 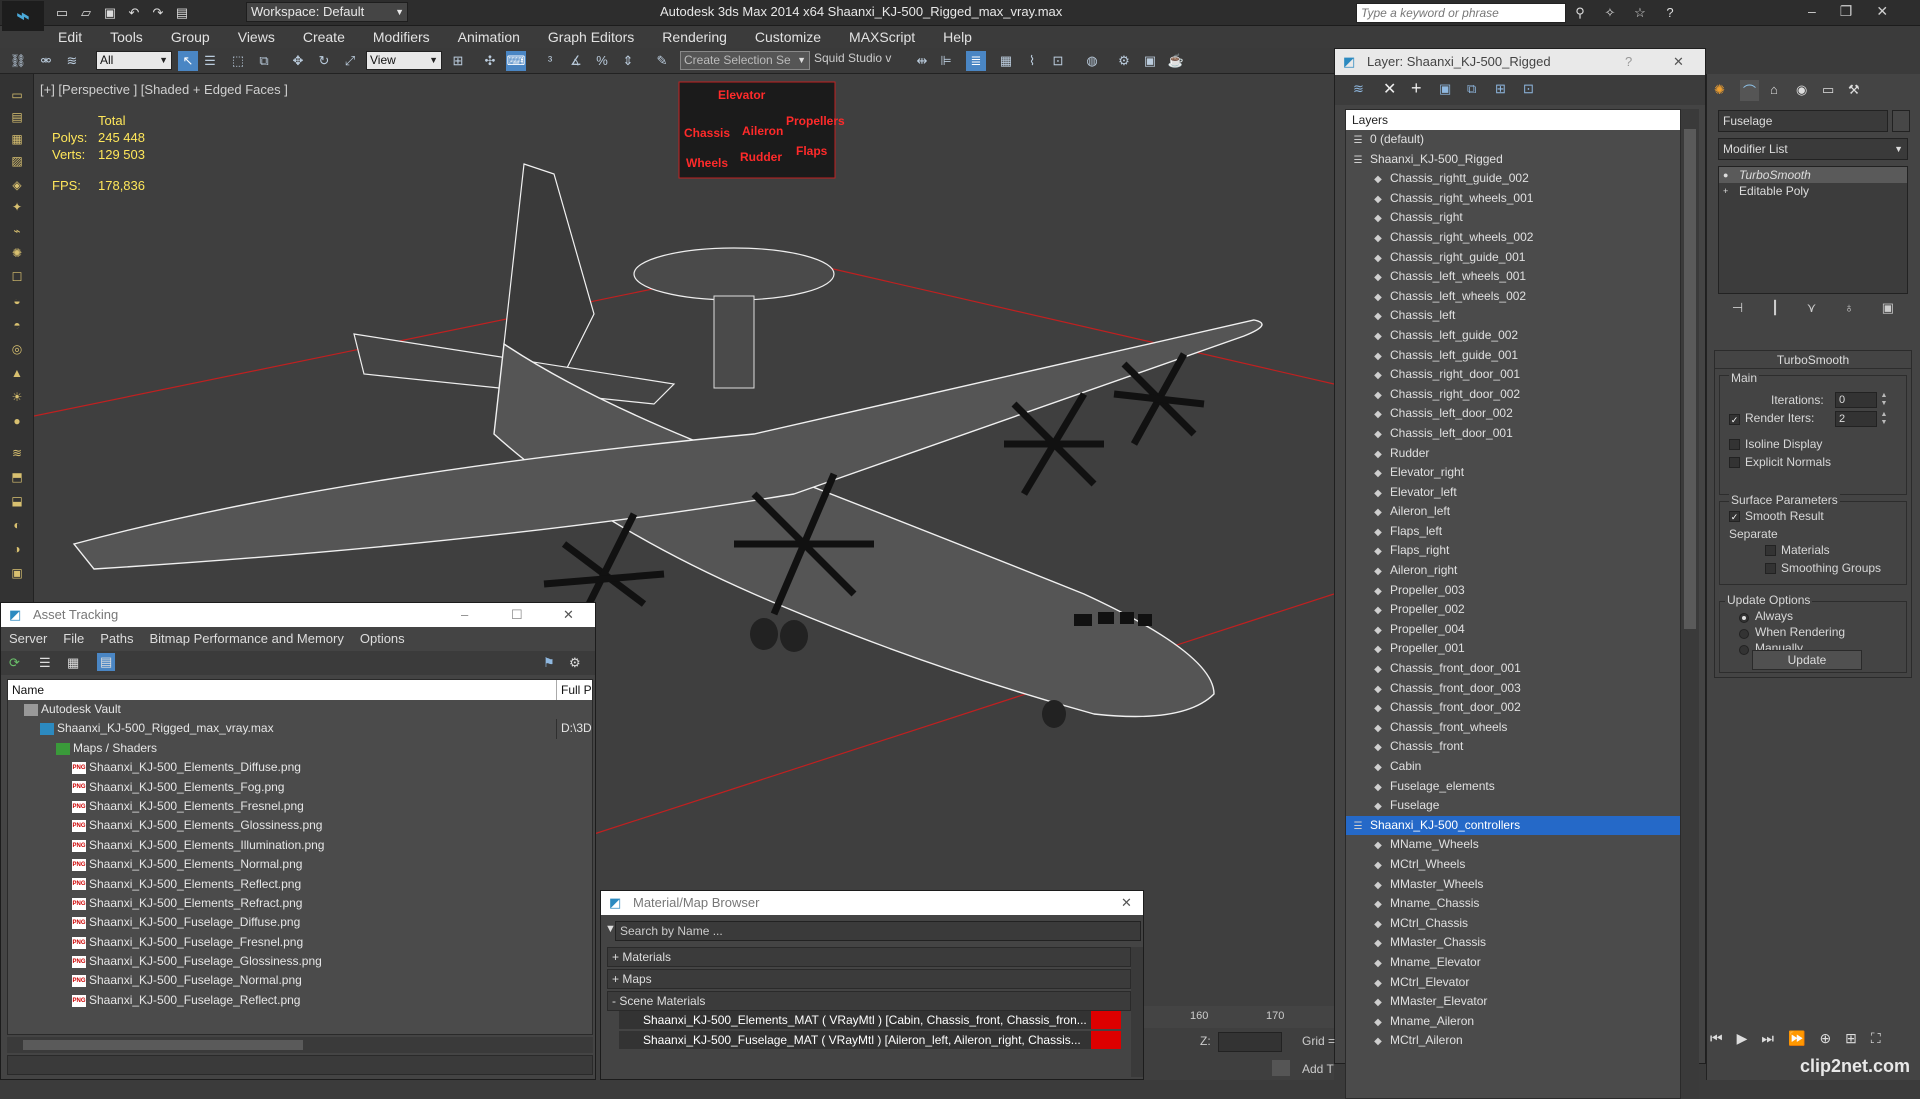 What do you see at coordinates (300, 864) in the screenshot?
I see `asset-row: PNG Shaanxi_KJ-500_Elements_Normal.png` at bounding box center [300, 864].